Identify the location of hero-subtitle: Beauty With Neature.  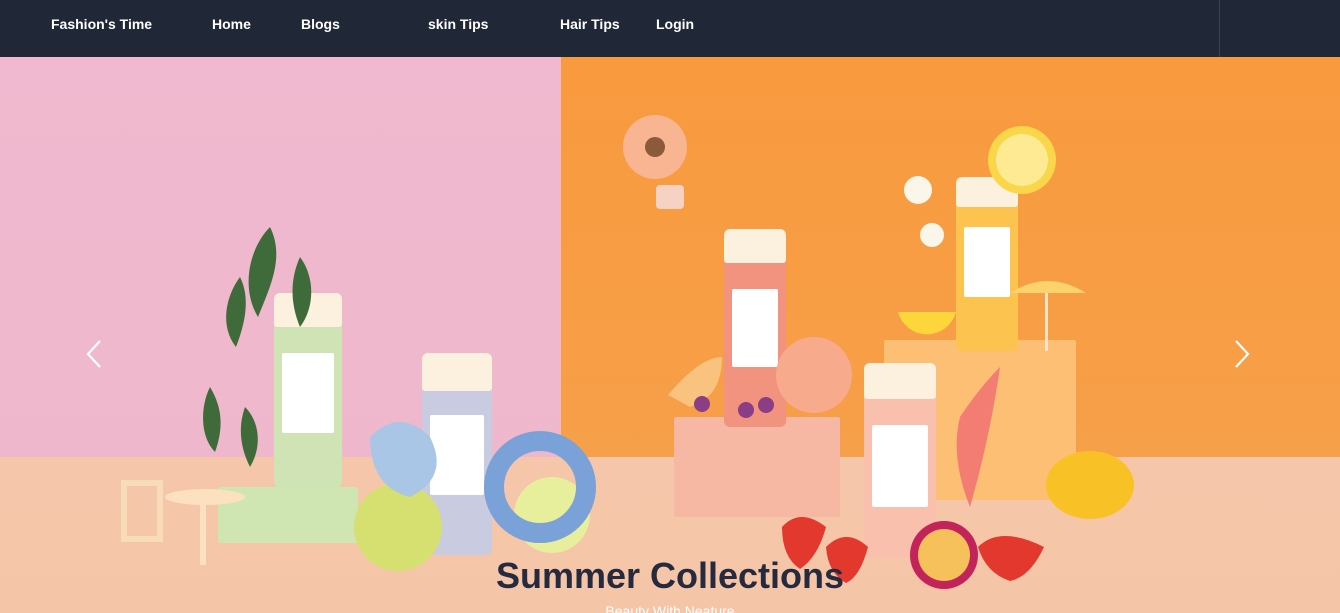
(670, 608).